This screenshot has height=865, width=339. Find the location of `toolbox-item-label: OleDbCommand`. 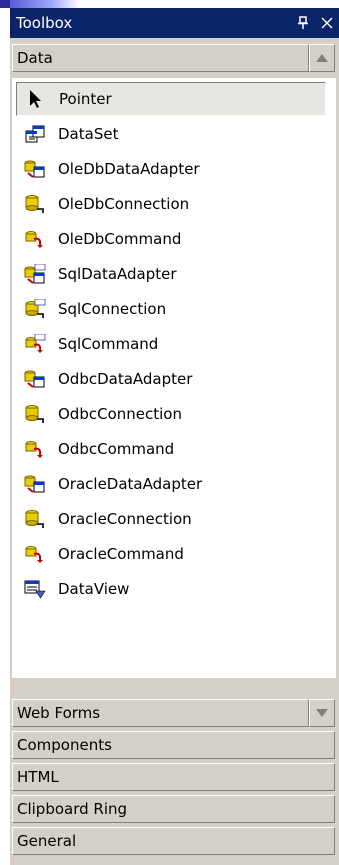

toolbox-item-label: OleDbCommand is located at coordinates (120, 239).